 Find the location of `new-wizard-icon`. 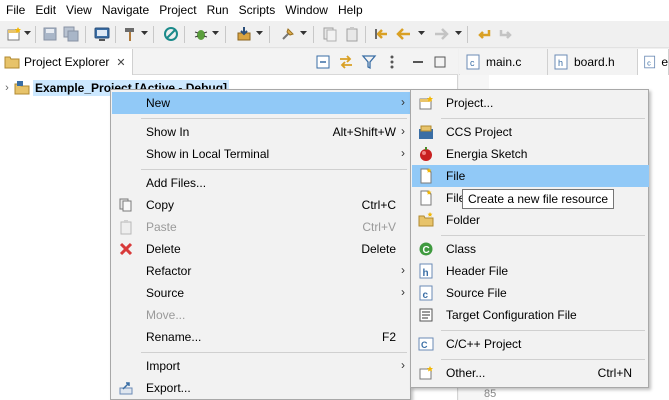

new-wizard-icon is located at coordinates (14, 34).